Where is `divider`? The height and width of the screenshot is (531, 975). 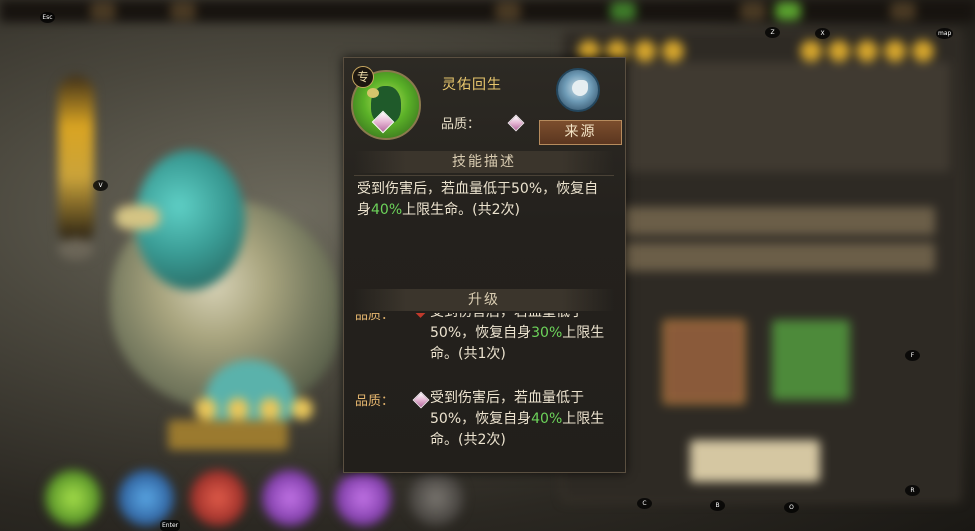
divider is located at coordinates (484, 175).